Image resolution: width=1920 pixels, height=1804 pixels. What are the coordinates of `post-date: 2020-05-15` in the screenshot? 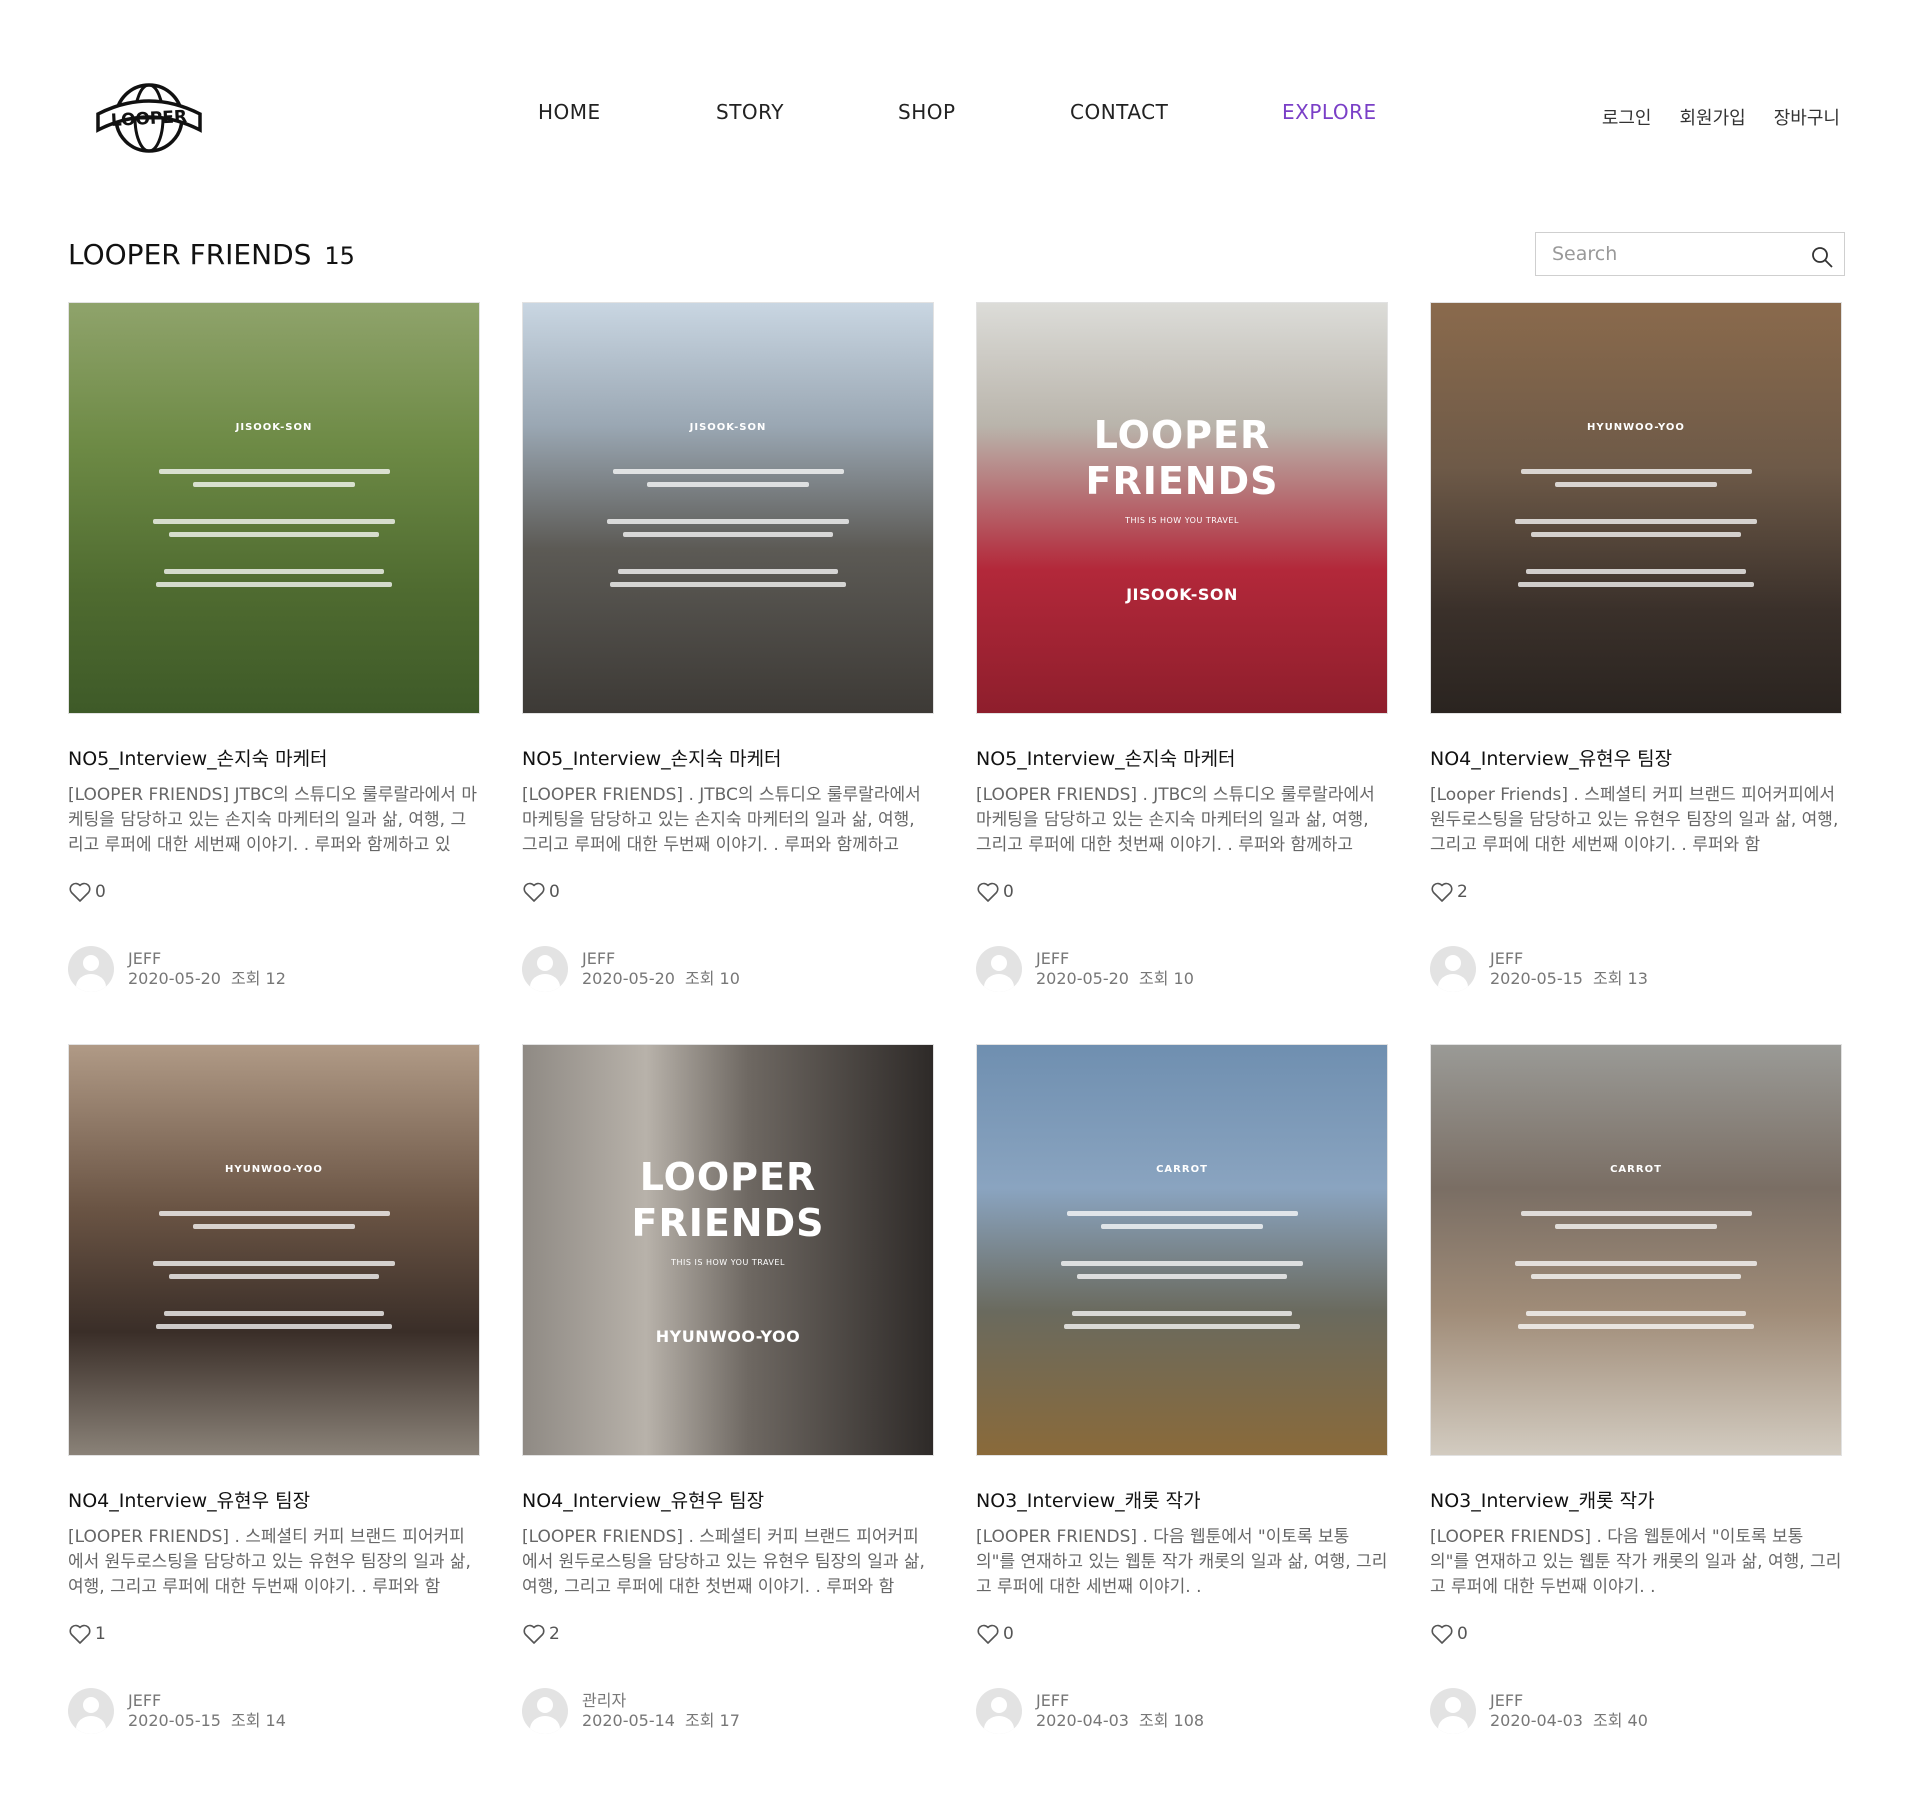 It's located at (174, 1720).